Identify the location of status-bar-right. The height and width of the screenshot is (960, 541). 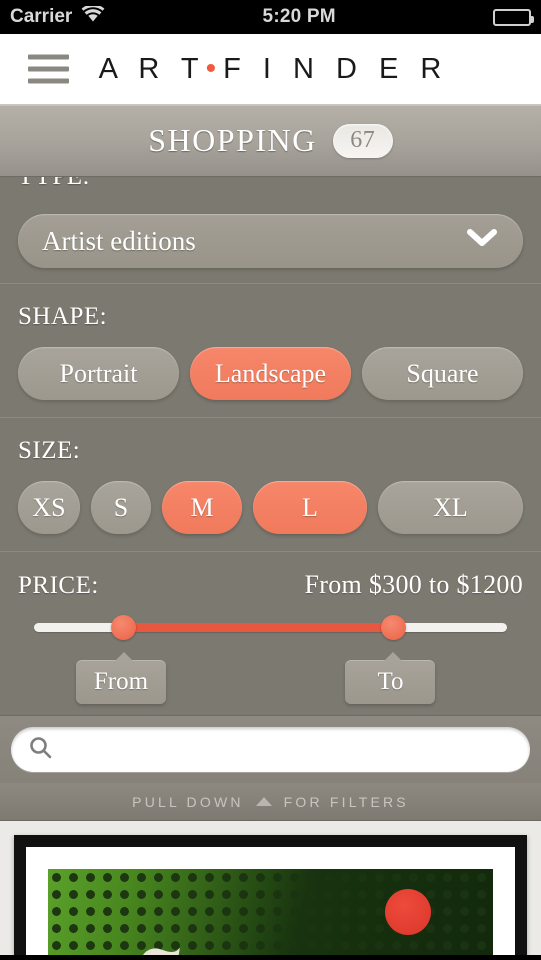
(513, 17).